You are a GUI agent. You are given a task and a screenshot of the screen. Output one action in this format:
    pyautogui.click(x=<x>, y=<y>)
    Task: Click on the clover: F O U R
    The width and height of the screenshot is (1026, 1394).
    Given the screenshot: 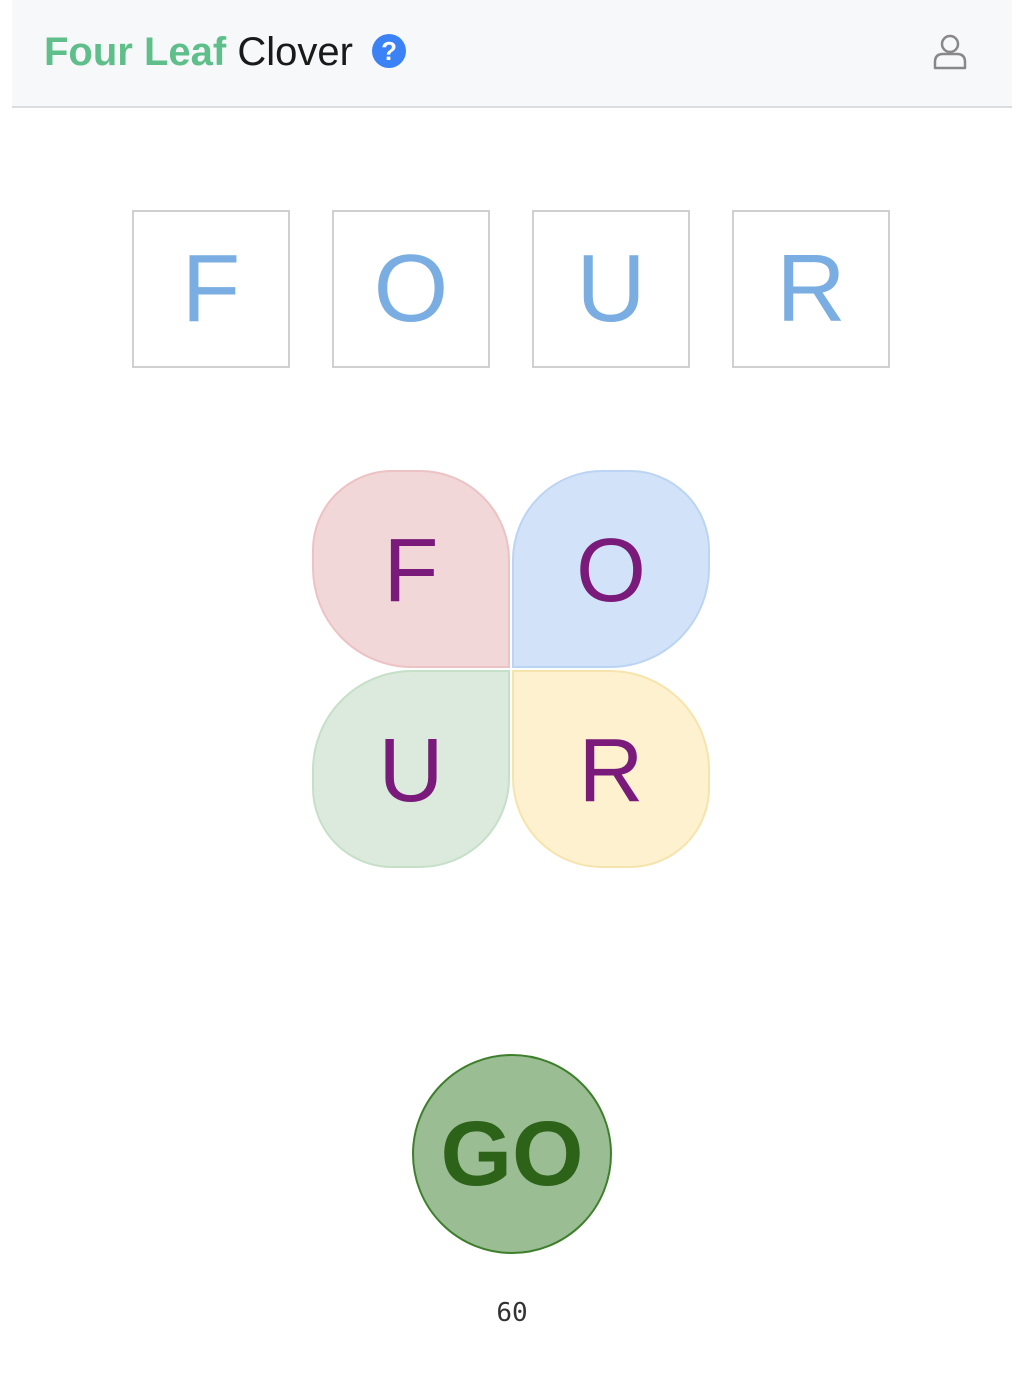 What is the action you would take?
    pyautogui.click(x=512, y=670)
    